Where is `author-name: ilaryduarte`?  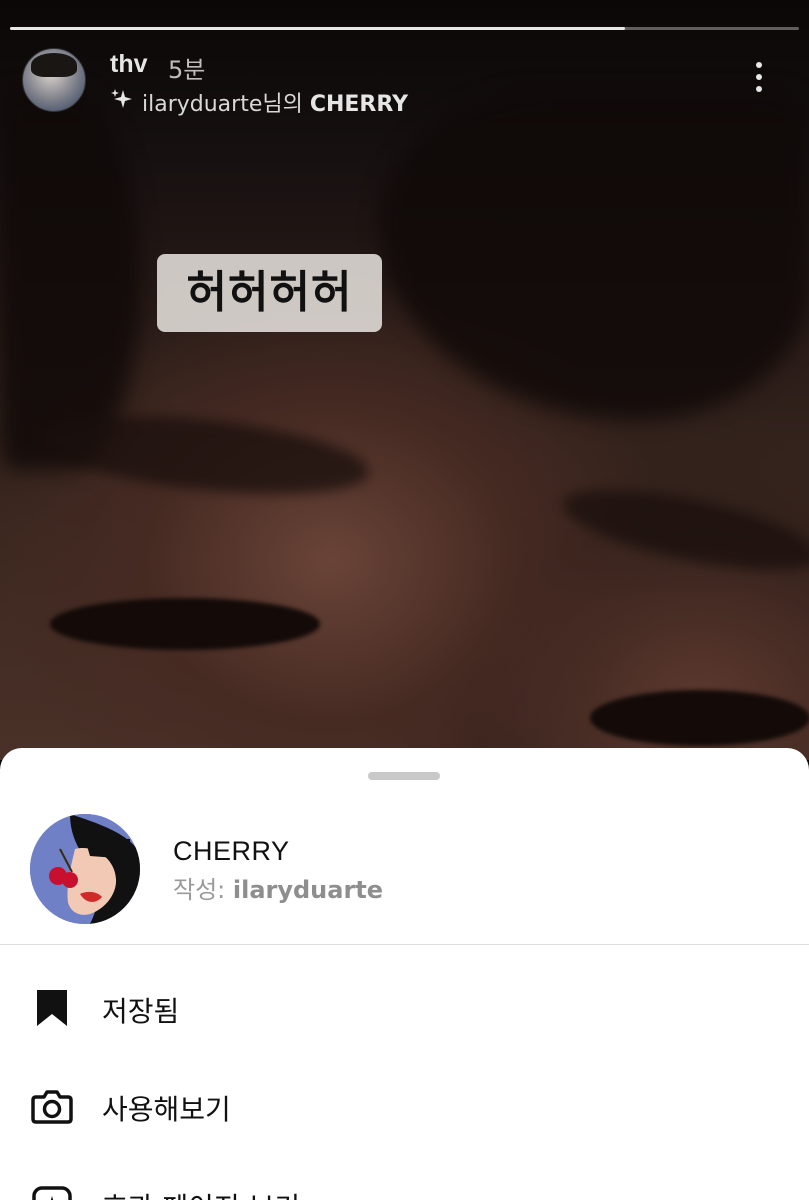 author-name: ilaryduarte is located at coordinates (308, 890).